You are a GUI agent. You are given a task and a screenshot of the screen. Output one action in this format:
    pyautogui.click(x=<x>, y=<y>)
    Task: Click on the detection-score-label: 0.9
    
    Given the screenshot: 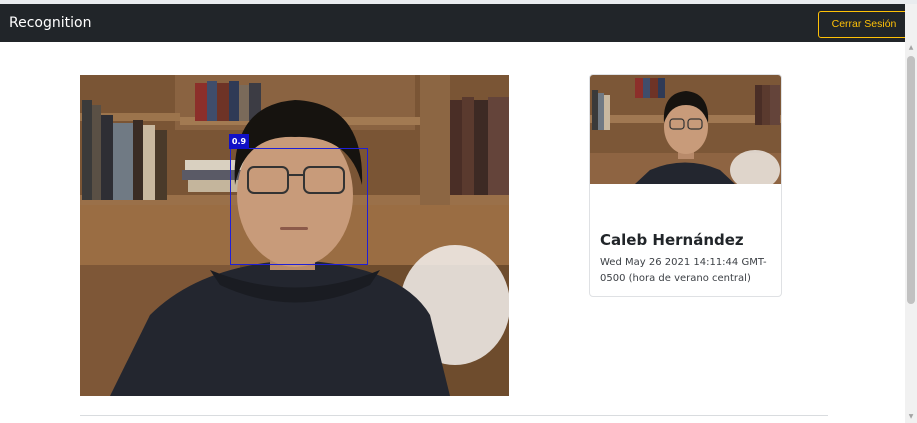 What is the action you would take?
    pyautogui.click(x=239, y=141)
    